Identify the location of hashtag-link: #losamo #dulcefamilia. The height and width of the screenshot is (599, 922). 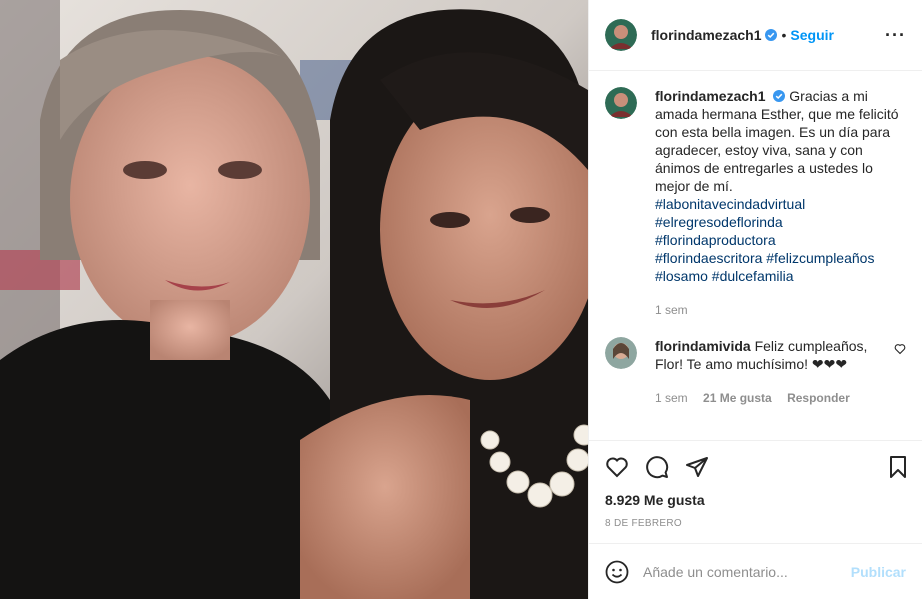
(780, 276).